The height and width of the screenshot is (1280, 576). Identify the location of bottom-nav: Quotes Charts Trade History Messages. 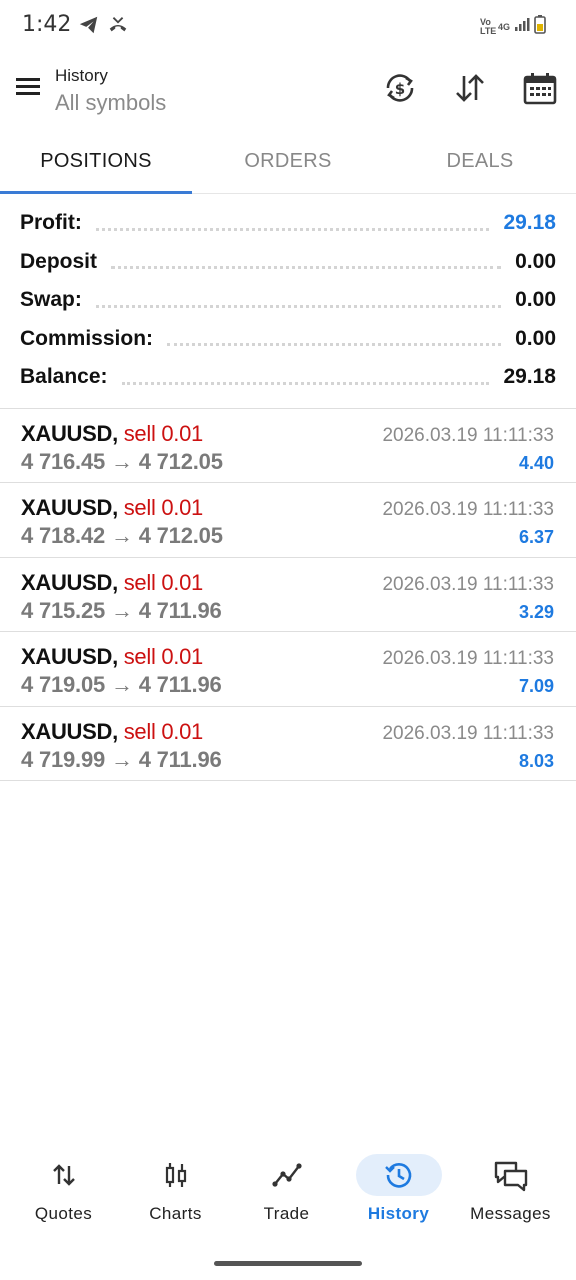
(288, 1195).